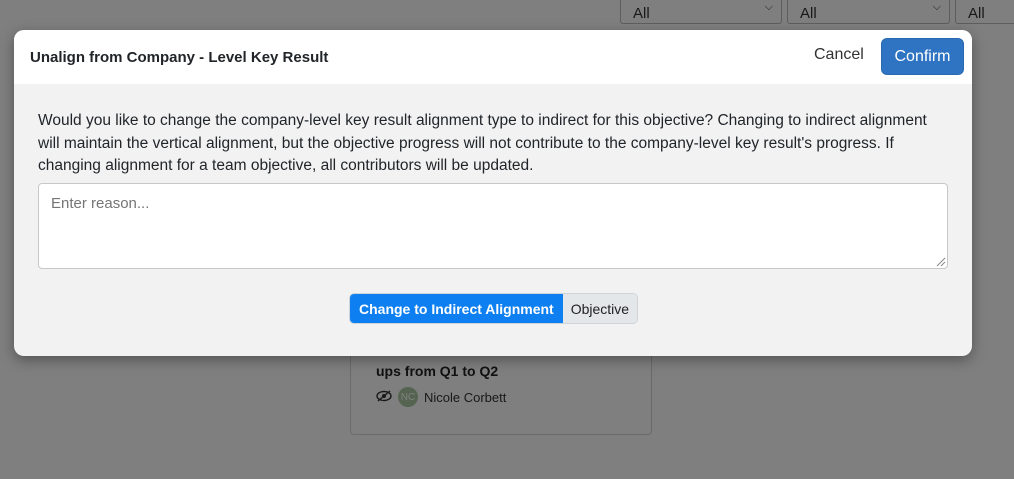  What do you see at coordinates (922, 56) in the screenshot?
I see `confirm-button: Confirm` at bounding box center [922, 56].